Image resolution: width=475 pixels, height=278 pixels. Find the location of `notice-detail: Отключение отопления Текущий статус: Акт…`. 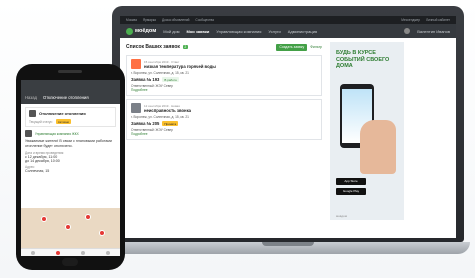

notice-detail: Отключение отопления Текущий статус: Акт… is located at coordinates (70, 140).